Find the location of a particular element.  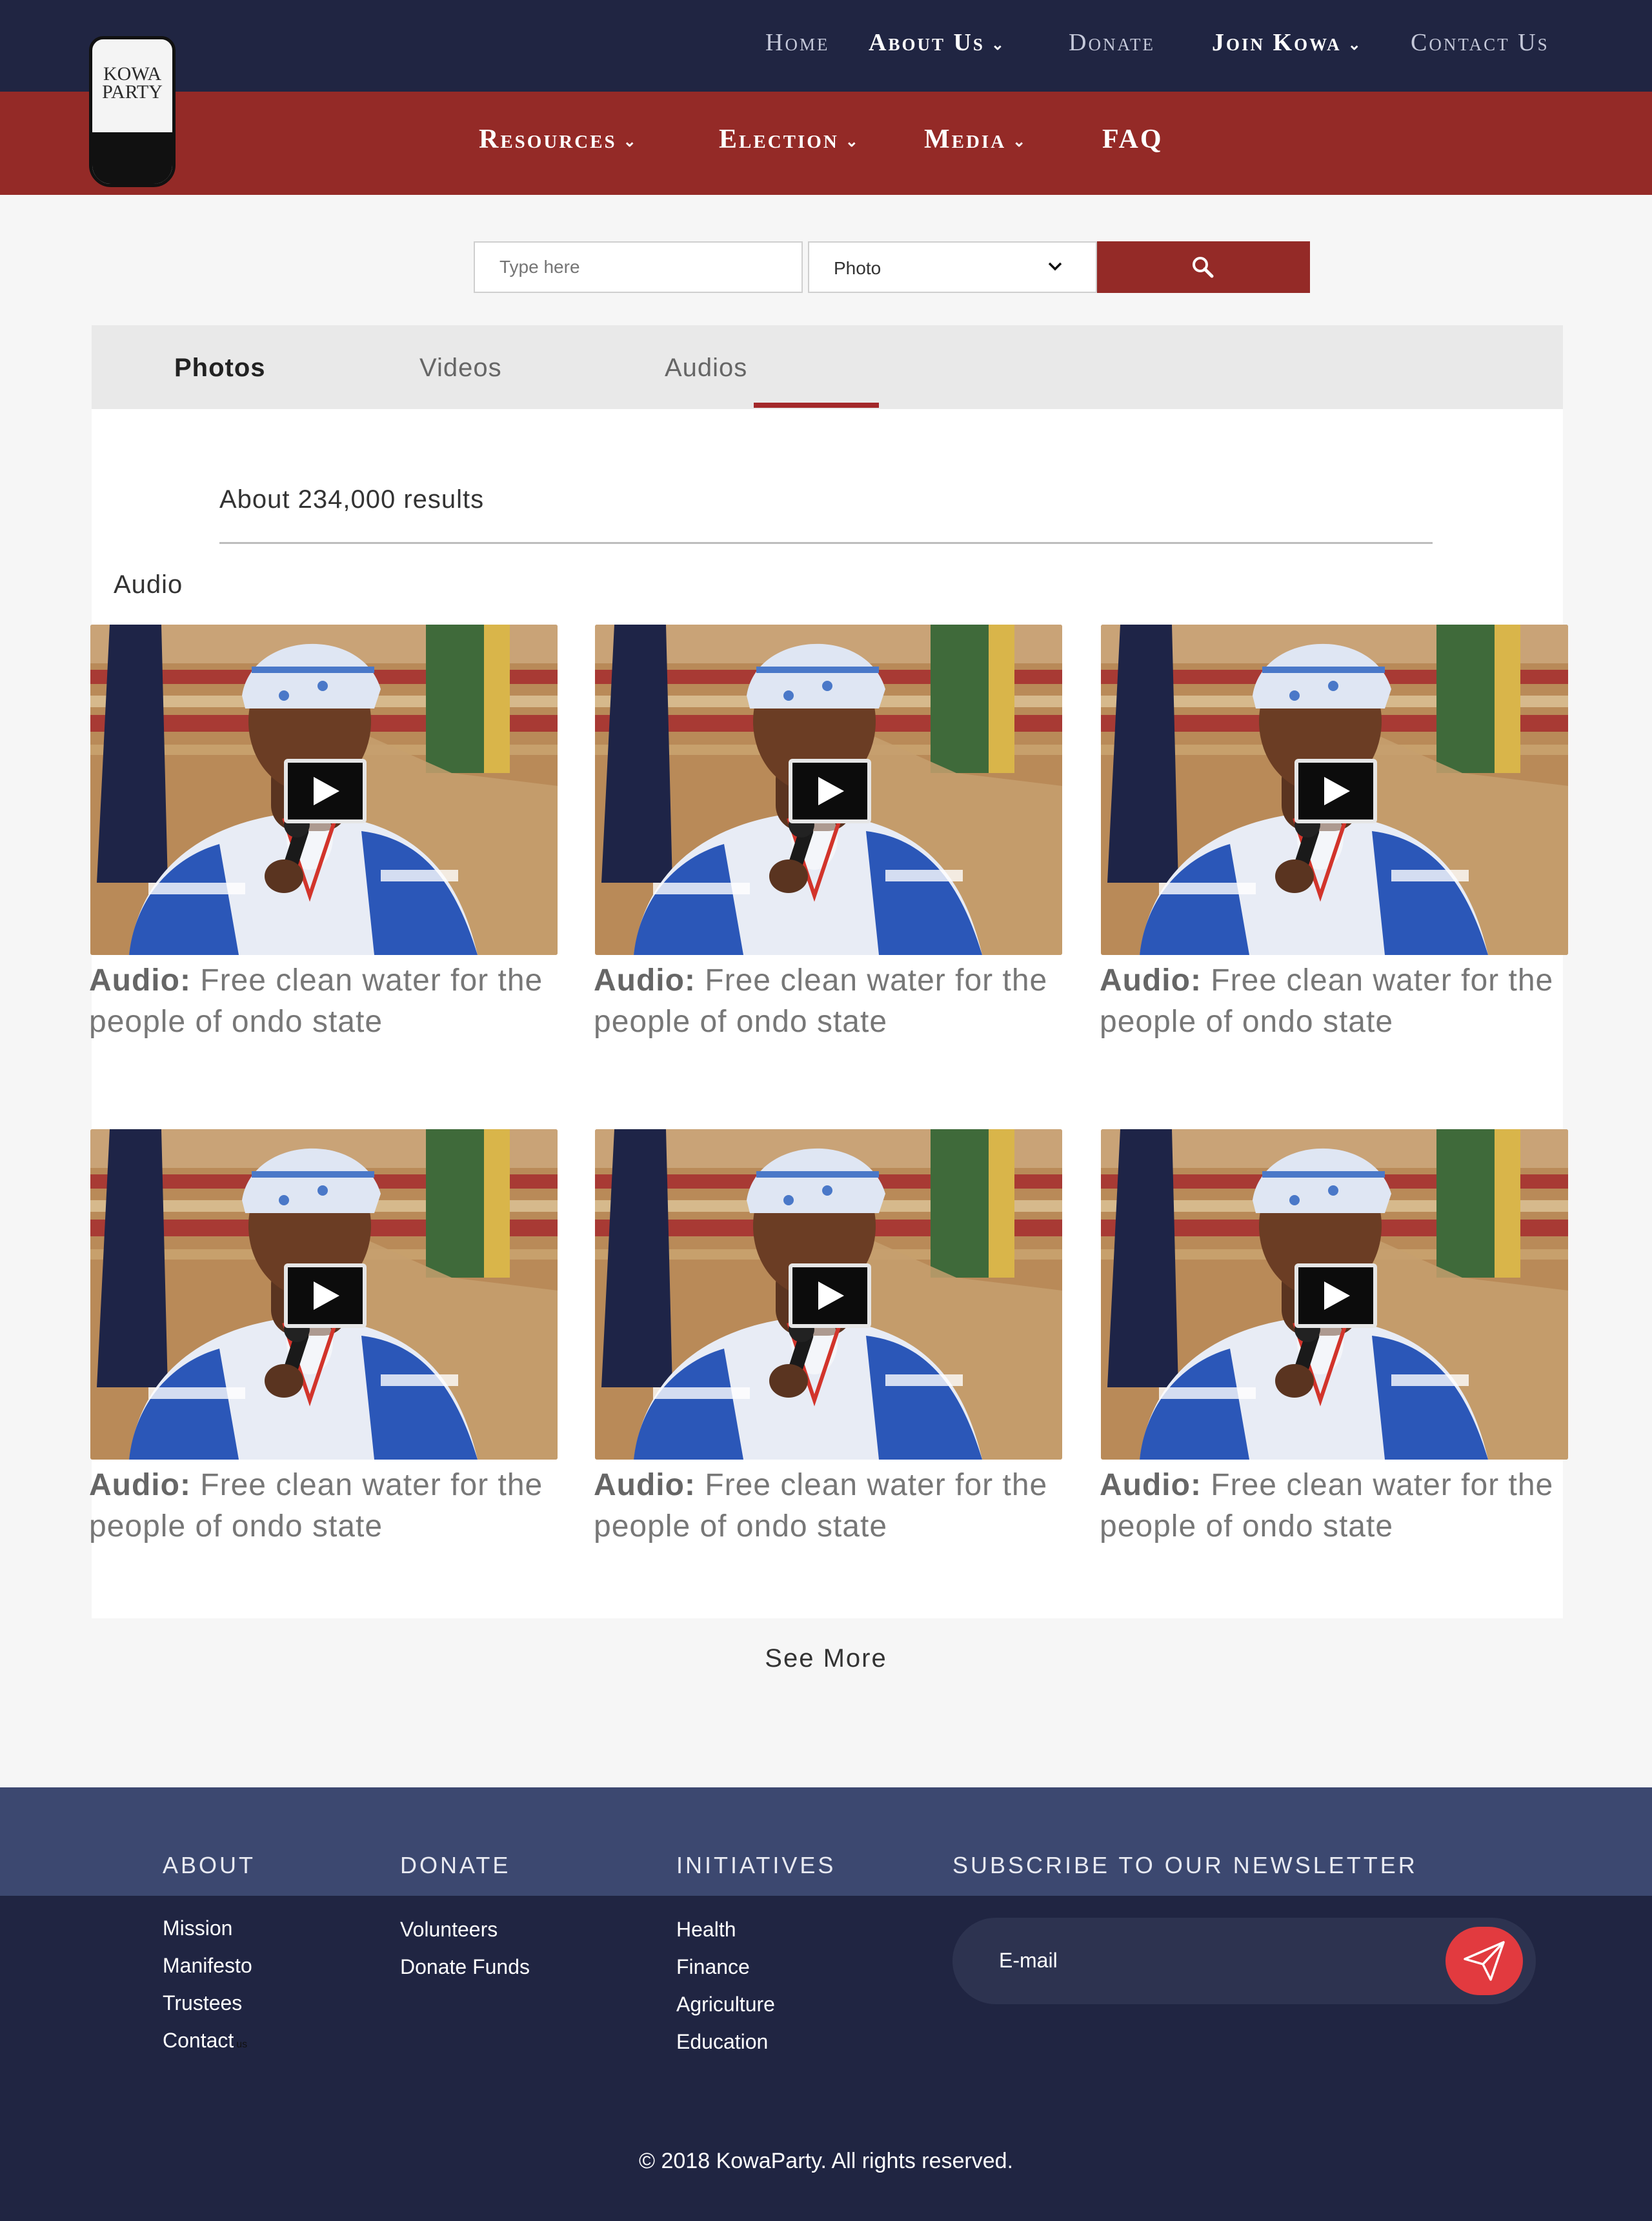

search-input is located at coordinates (638, 267).